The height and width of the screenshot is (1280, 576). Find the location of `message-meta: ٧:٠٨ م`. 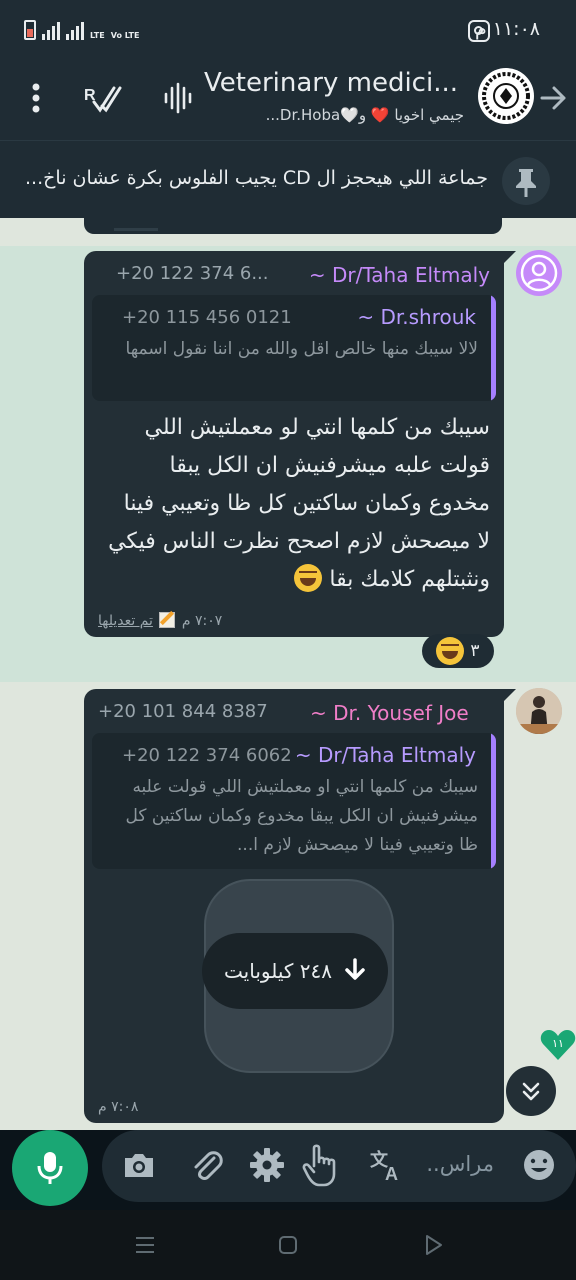

message-meta: ٧:٠٨ م is located at coordinates (118, 1107).